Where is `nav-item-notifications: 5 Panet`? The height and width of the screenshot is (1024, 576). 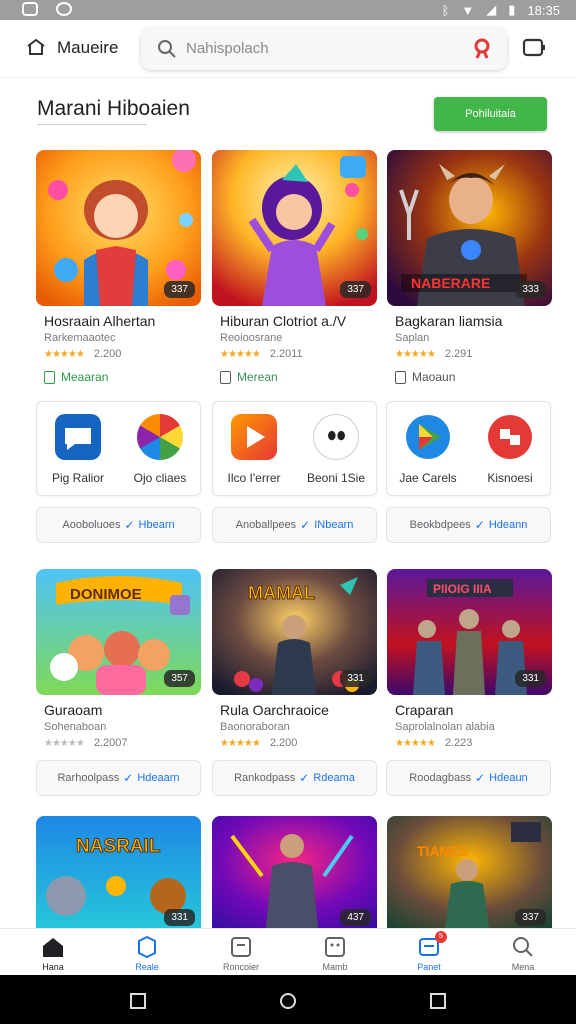 nav-item-notifications: 5 Panet is located at coordinates (429, 951).